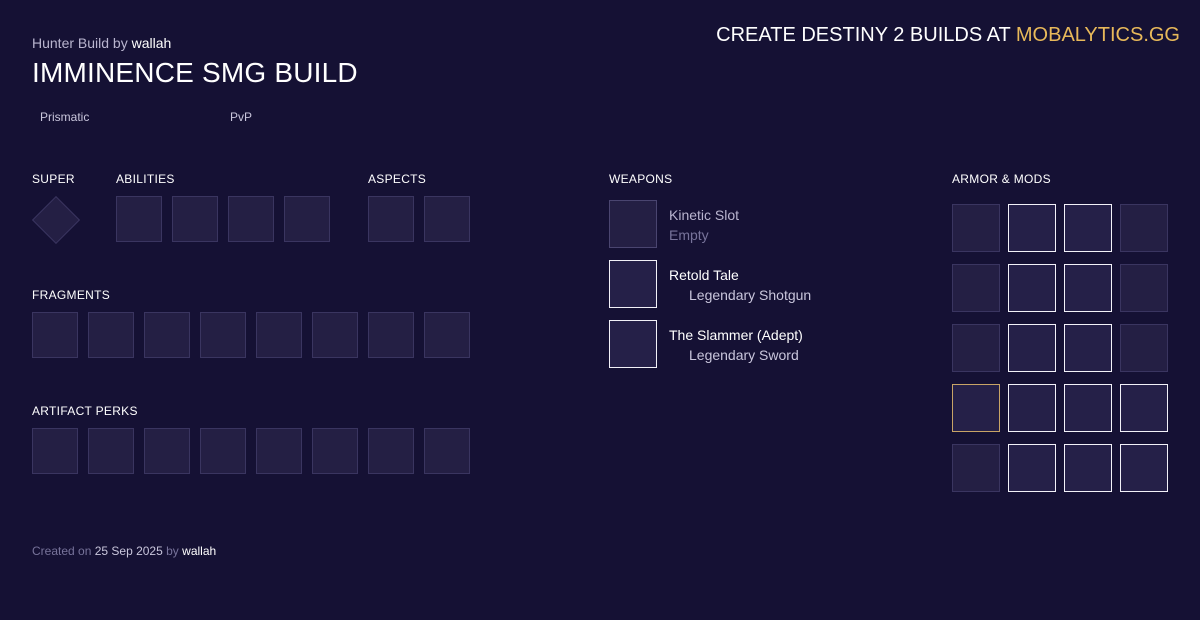 This screenshot has width=1200, height=620. What do you see at coordinates (145, 179) in the screenshot?
I see `abilities-label: ABILITIES` at bounding box center [145, 179].